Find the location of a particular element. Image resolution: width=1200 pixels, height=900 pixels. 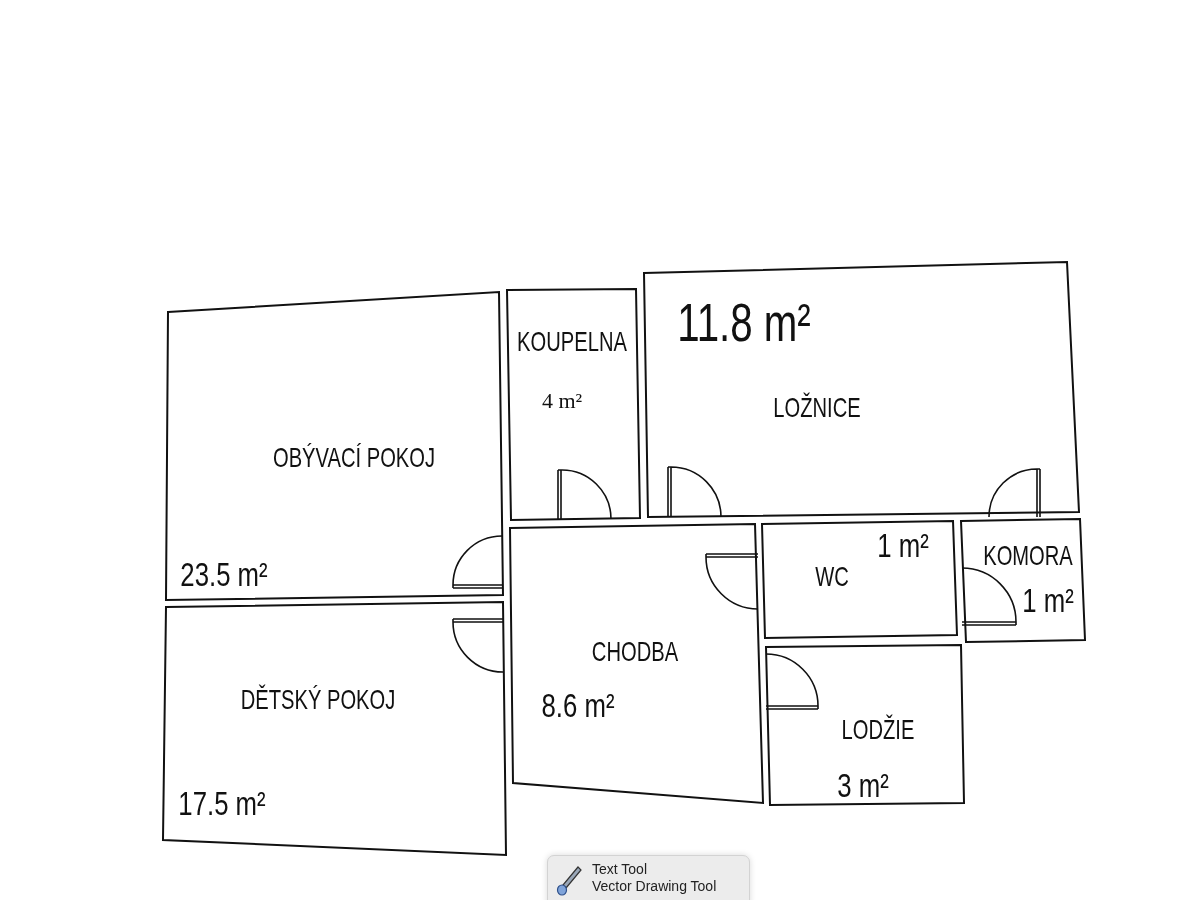

room-area-label: 17.5 m² is located at coordinates (222, 803).